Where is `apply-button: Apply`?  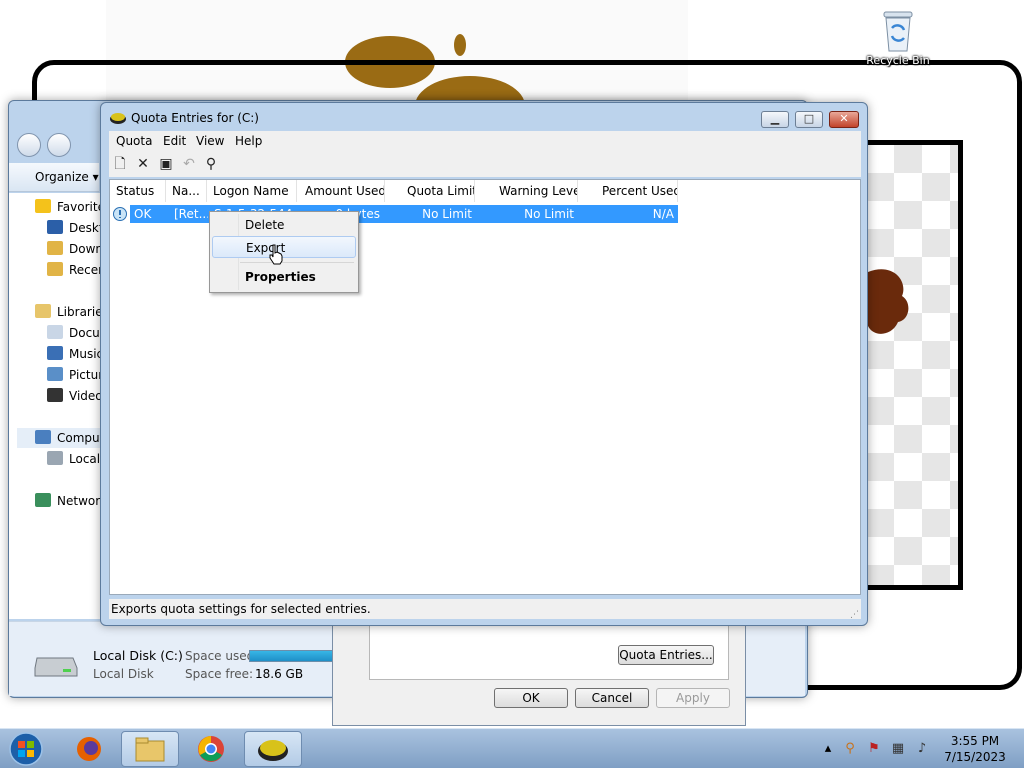 apply-button: Apply is located at coordinates (693, 698).